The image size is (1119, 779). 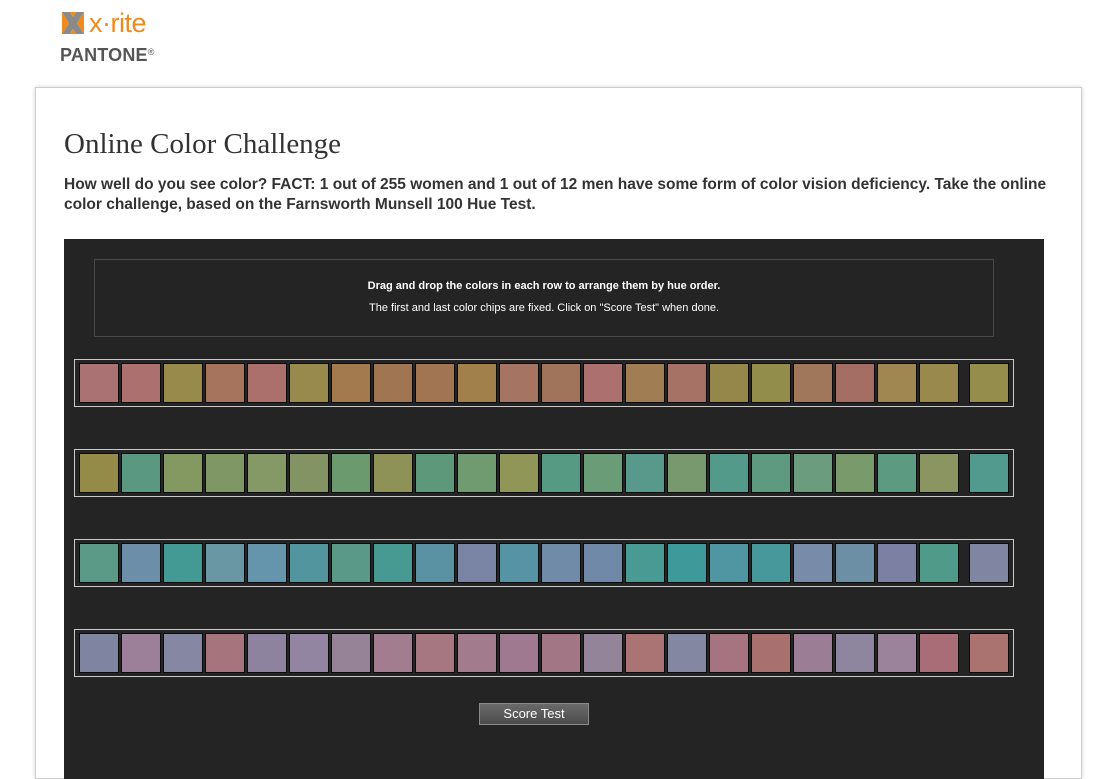 I want to click on score-test-button: Score Test, so click(x=534, y=714).